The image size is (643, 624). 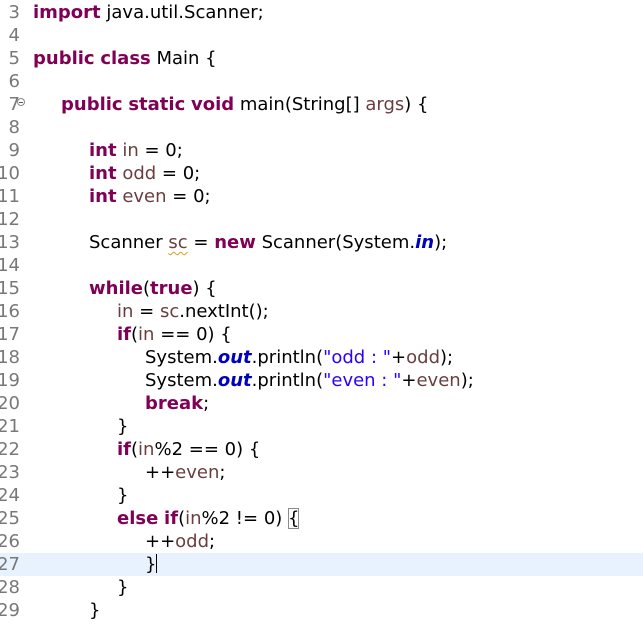 What do you see at coordinates (15, 288) in the screenshot?
I see `line-number-gutter: 15` at bounding box center [15, 288].